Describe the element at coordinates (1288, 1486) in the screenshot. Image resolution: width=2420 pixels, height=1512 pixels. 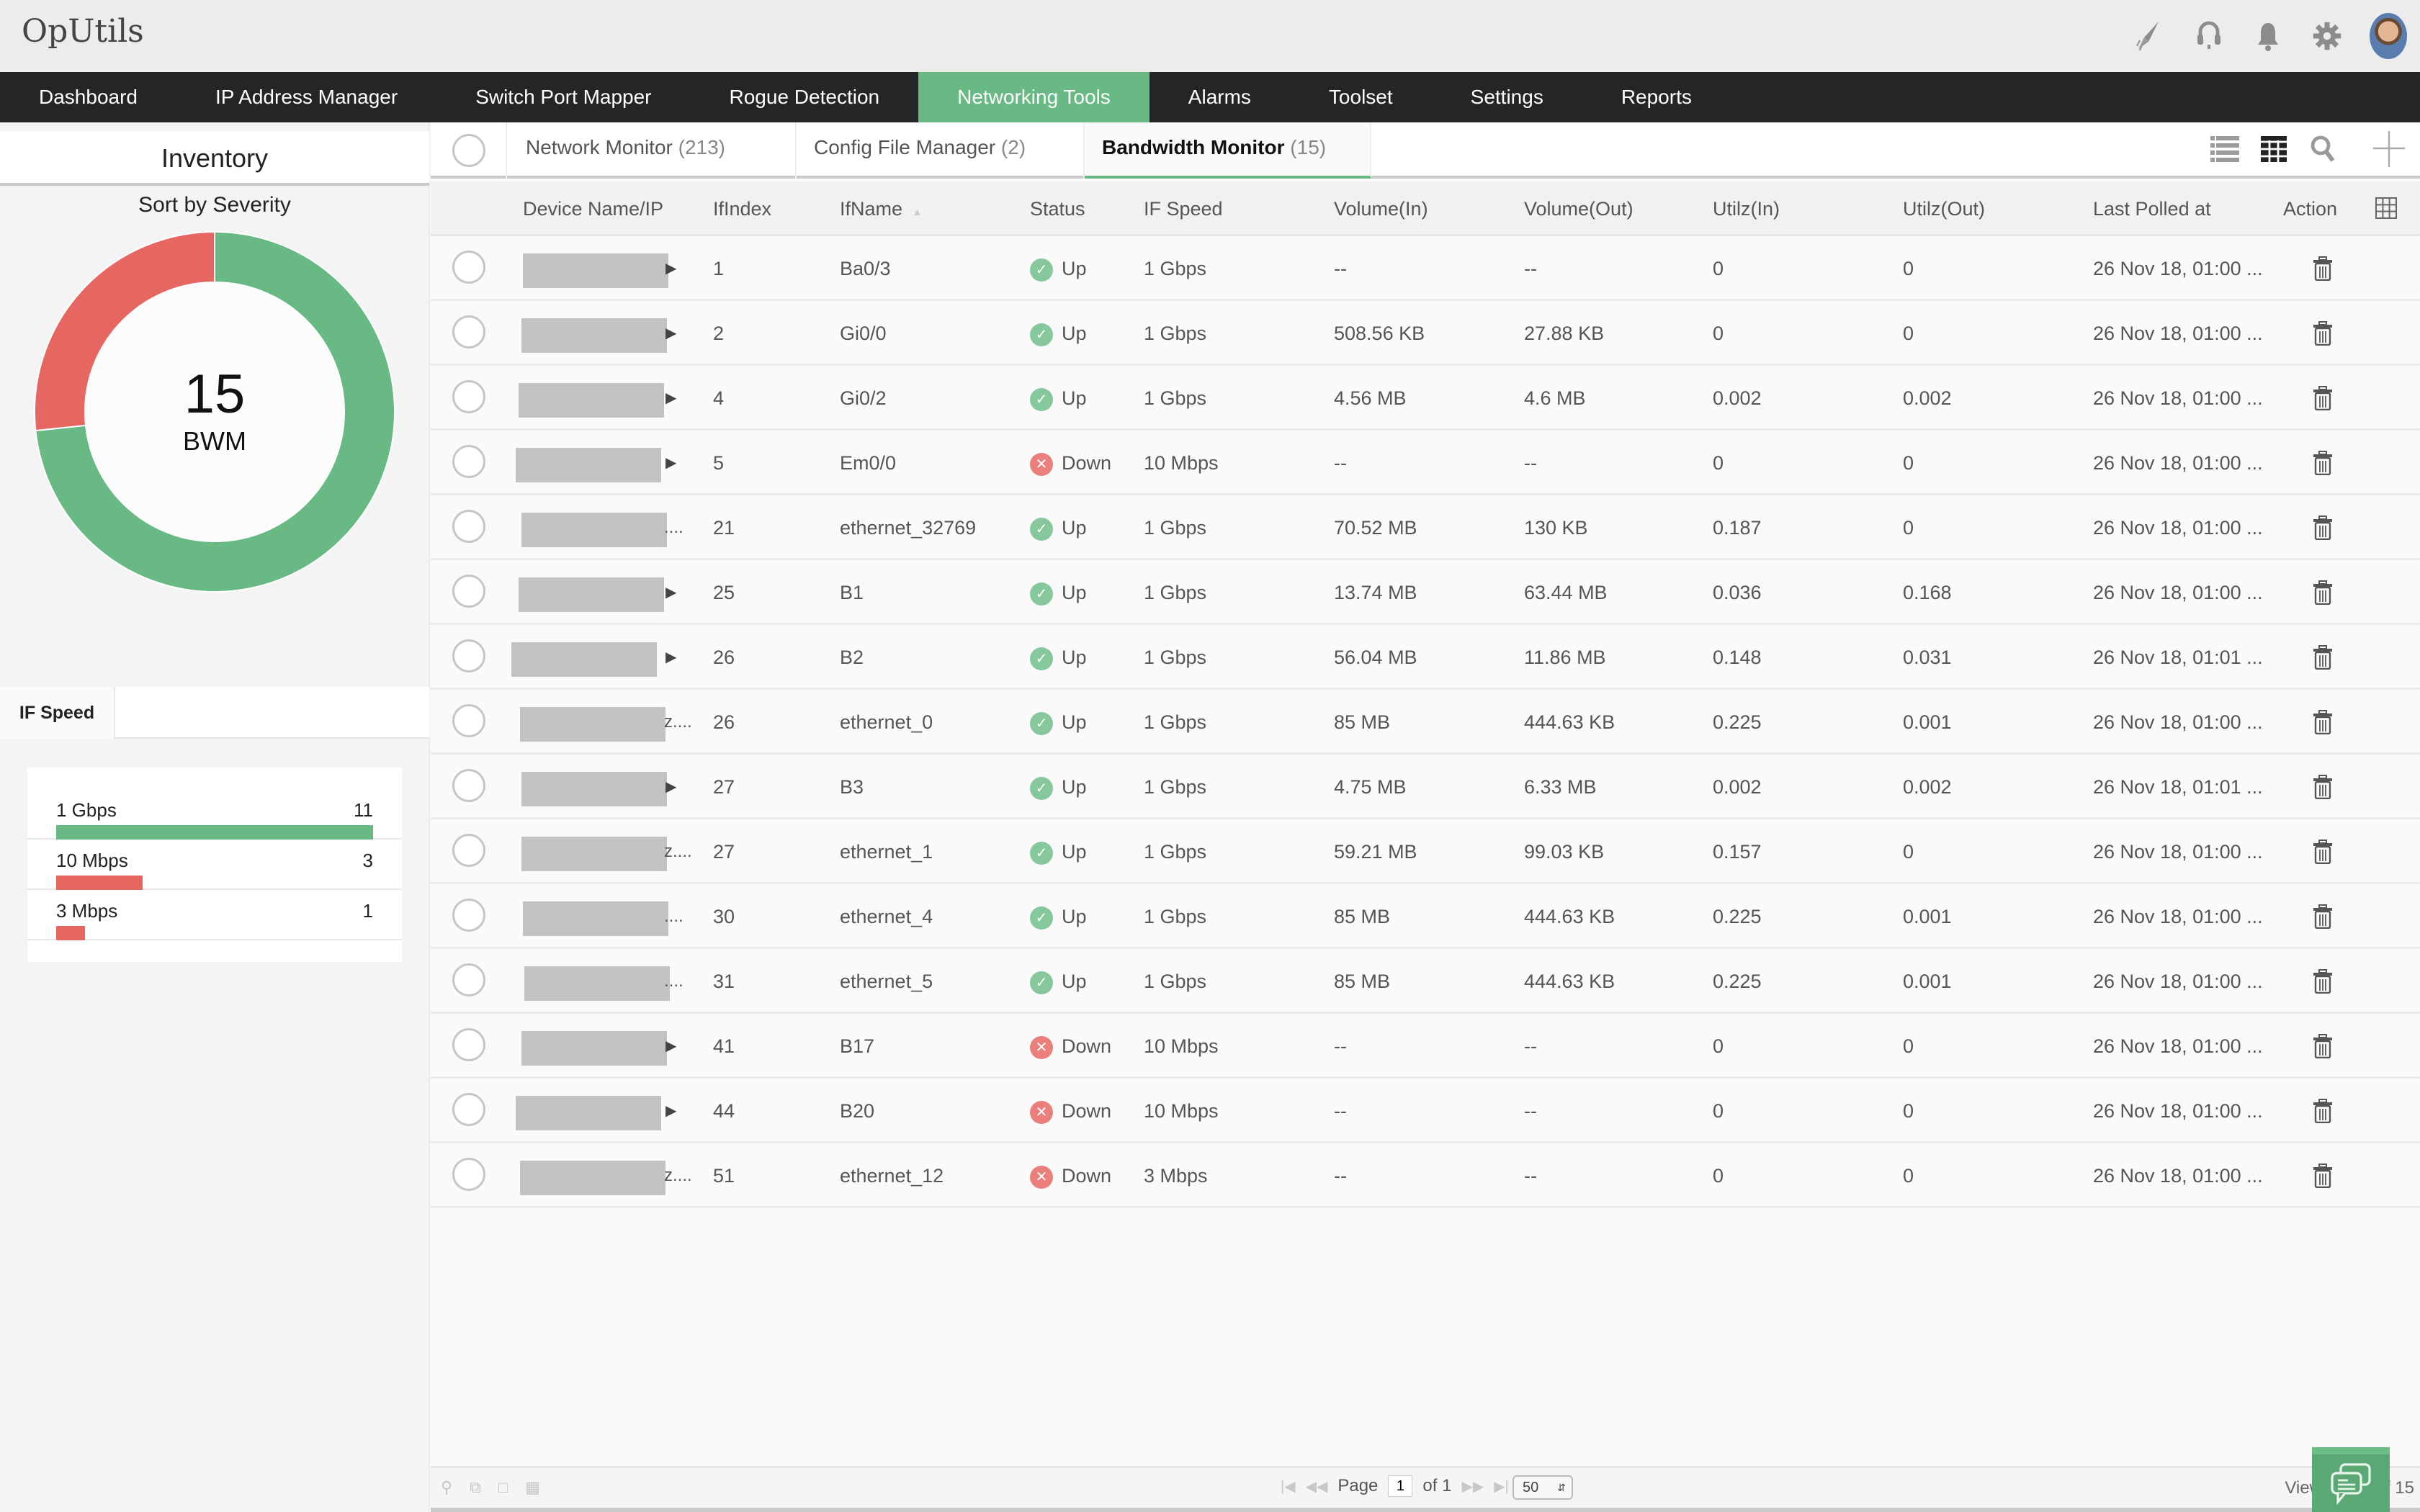
I see `first-page-icon: |◀` at that location.